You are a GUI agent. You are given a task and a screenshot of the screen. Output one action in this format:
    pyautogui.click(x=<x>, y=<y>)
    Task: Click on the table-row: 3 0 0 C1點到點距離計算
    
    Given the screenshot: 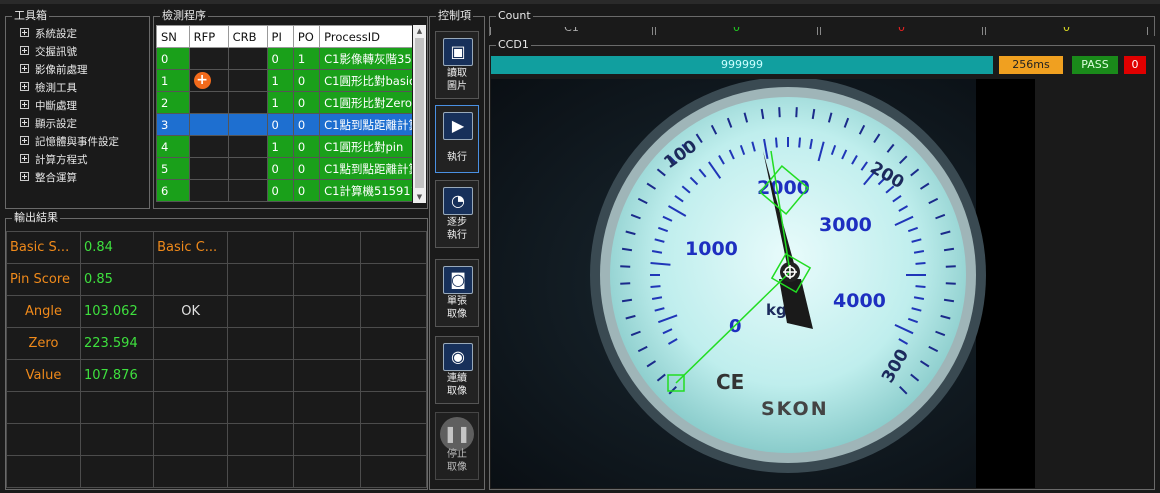 What is the action you would take?
    pyautogui.click(x=284, y=124)
    